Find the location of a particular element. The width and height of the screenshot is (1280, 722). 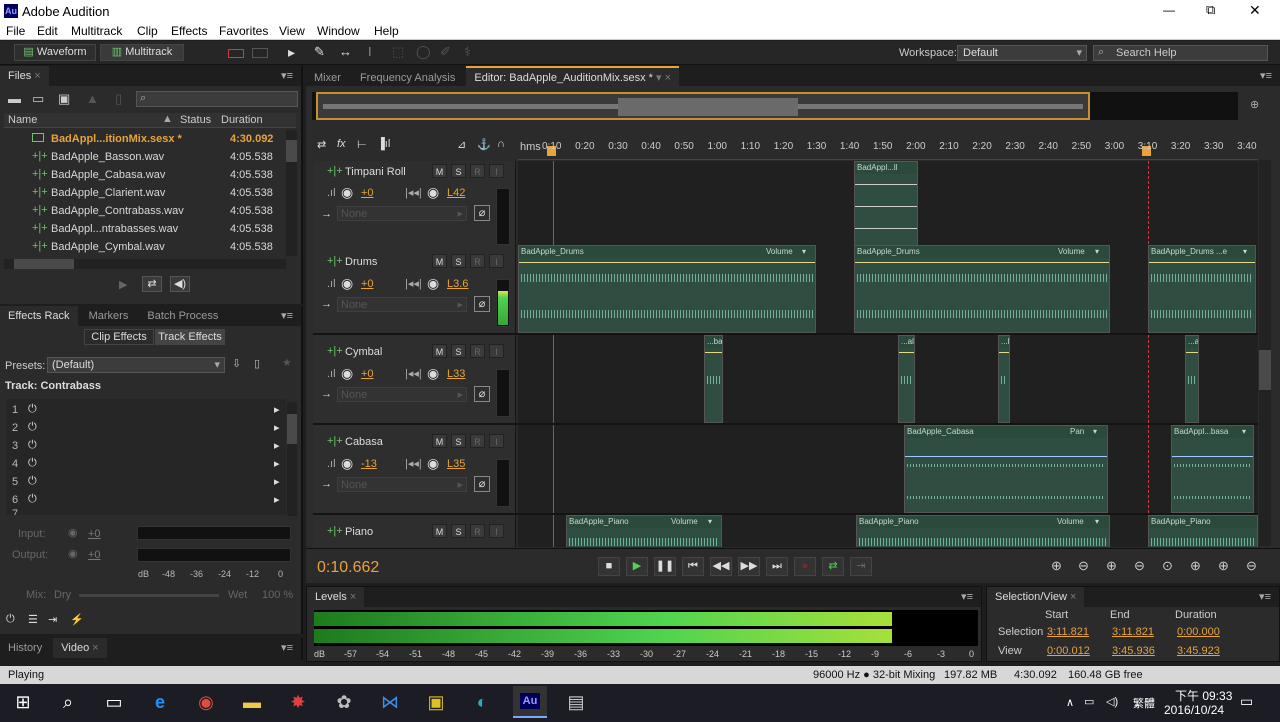

slot-arrow-icon: ▸ is located at coordinates (277, 463).